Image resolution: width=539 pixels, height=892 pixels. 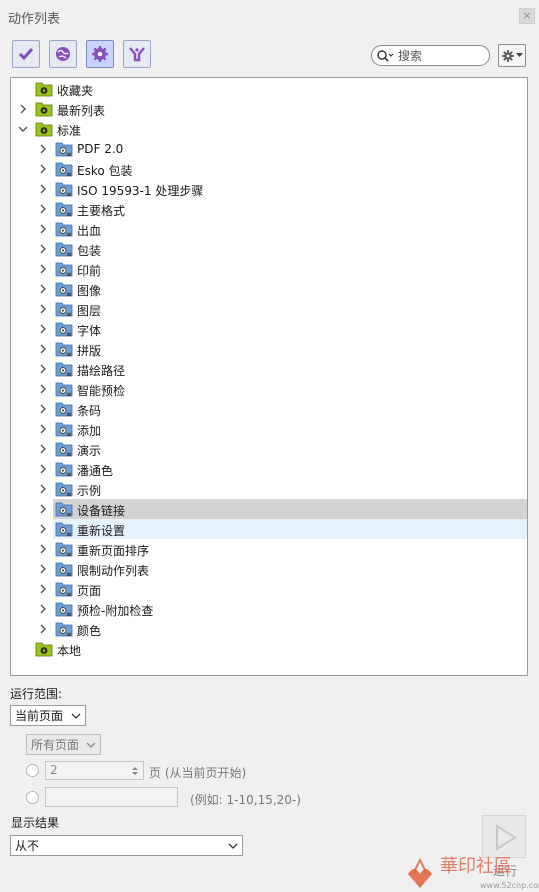 I want to click on watermark-logo: 華印社區 www.52cnp.com, so click(x=473, y=873).